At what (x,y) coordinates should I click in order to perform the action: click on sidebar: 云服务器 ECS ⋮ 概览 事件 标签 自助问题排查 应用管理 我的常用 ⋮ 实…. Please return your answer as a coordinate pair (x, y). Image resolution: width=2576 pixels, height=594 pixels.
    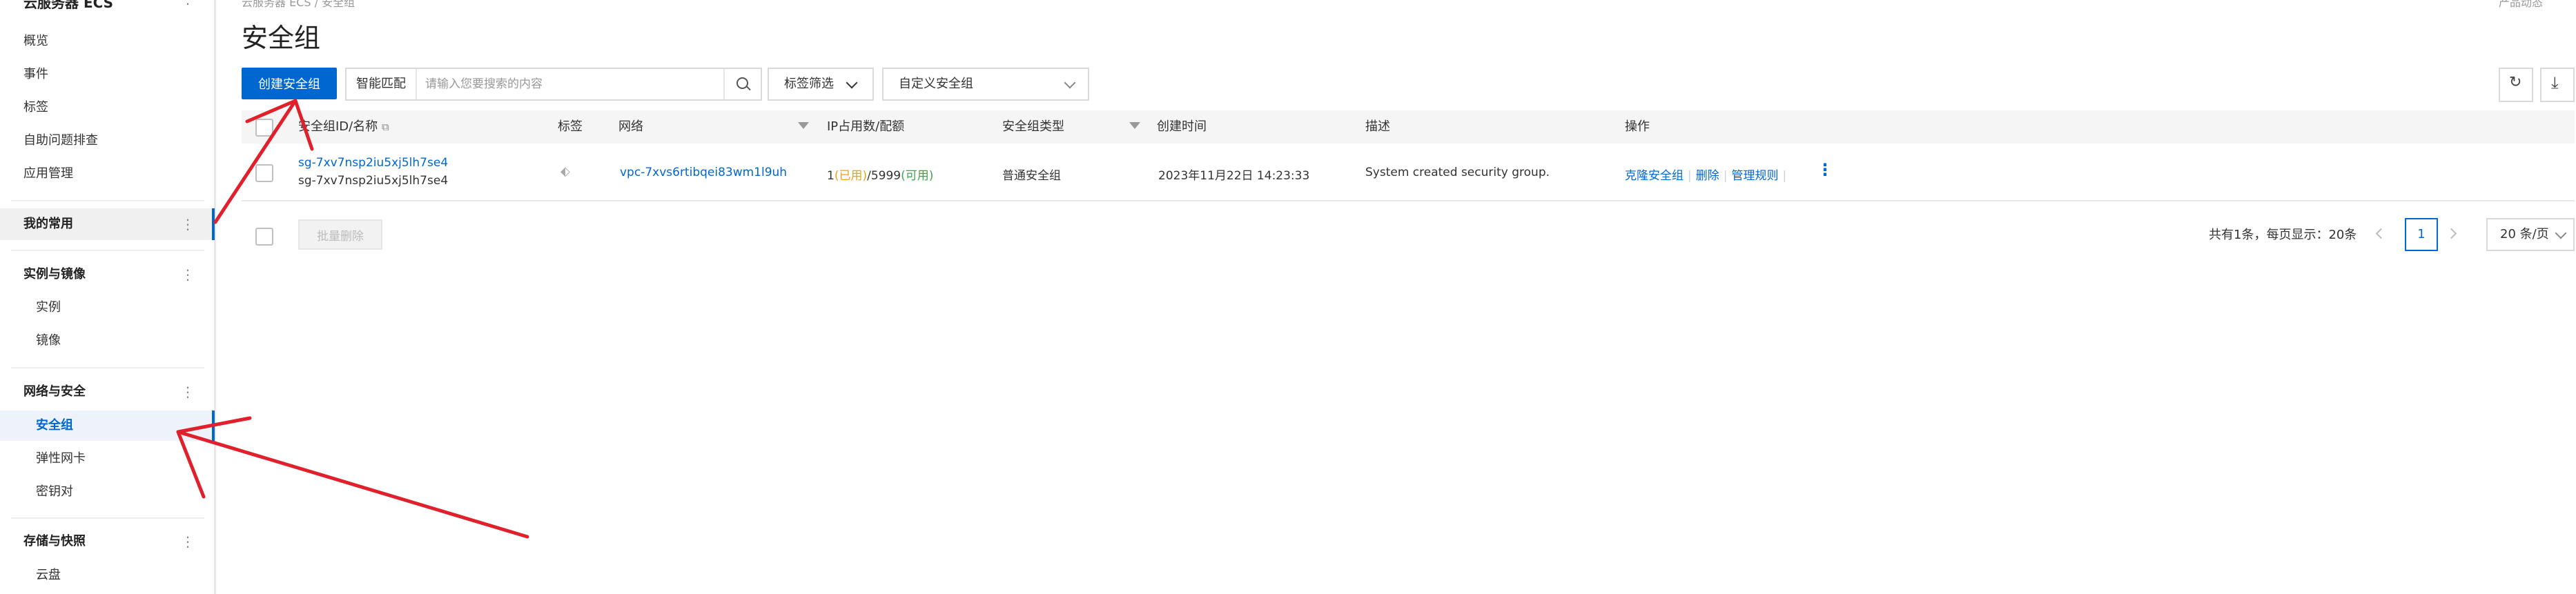
    Looking at the image, I should click on (108, 297).